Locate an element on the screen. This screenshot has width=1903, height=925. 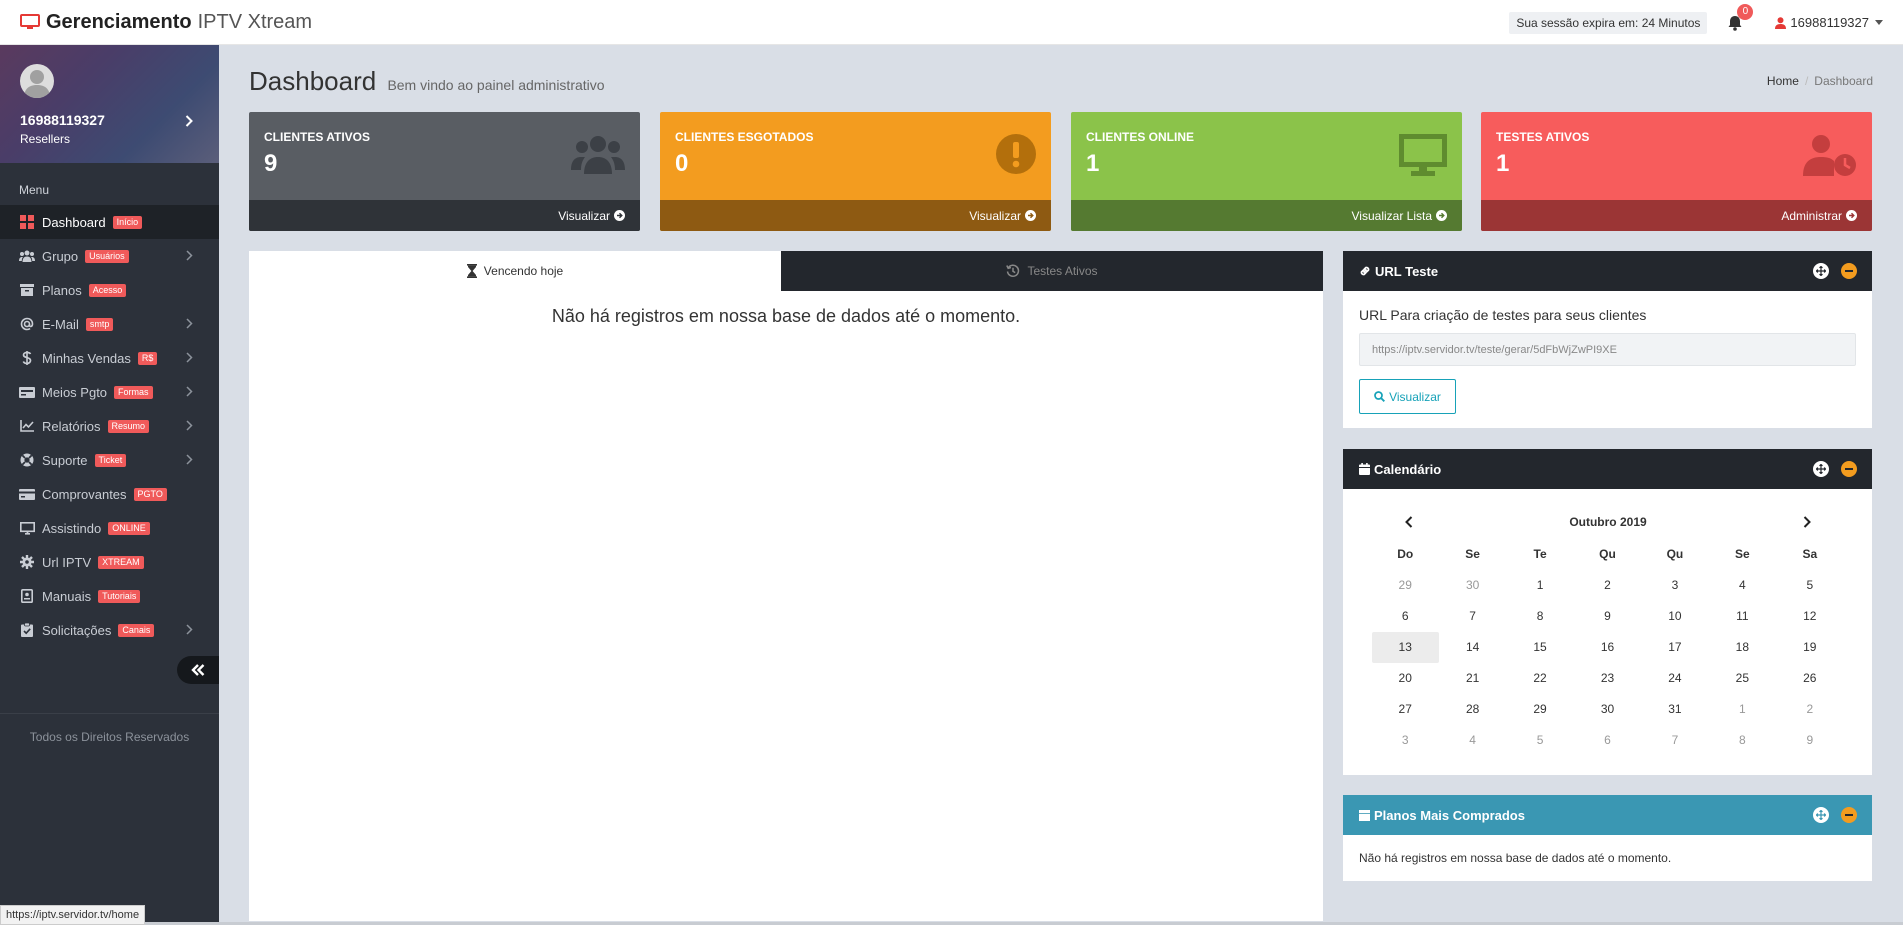
dollar-icon is located at coordinates (27, 358).